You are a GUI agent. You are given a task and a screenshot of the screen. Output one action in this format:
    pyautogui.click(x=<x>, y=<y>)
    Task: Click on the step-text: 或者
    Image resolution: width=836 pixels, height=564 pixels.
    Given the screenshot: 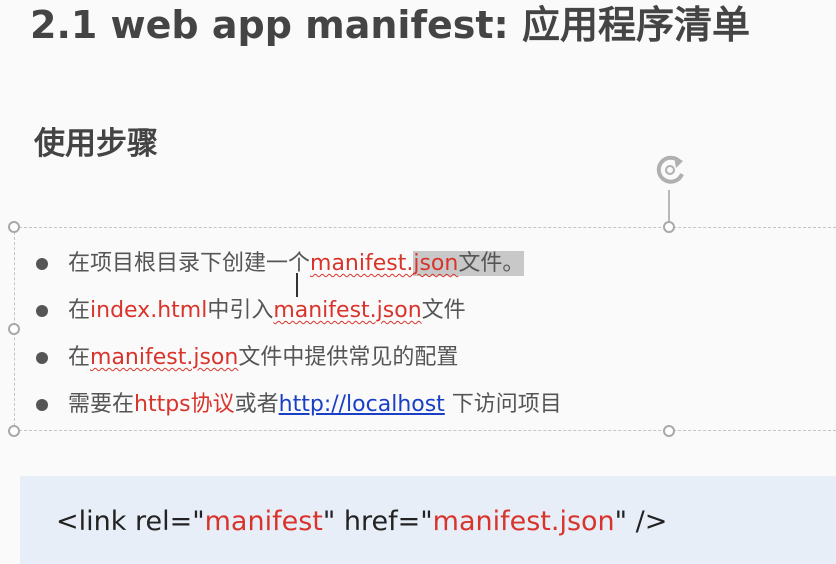 What is the action you would take?
    pyautogui.click(x=256, y=404)
    